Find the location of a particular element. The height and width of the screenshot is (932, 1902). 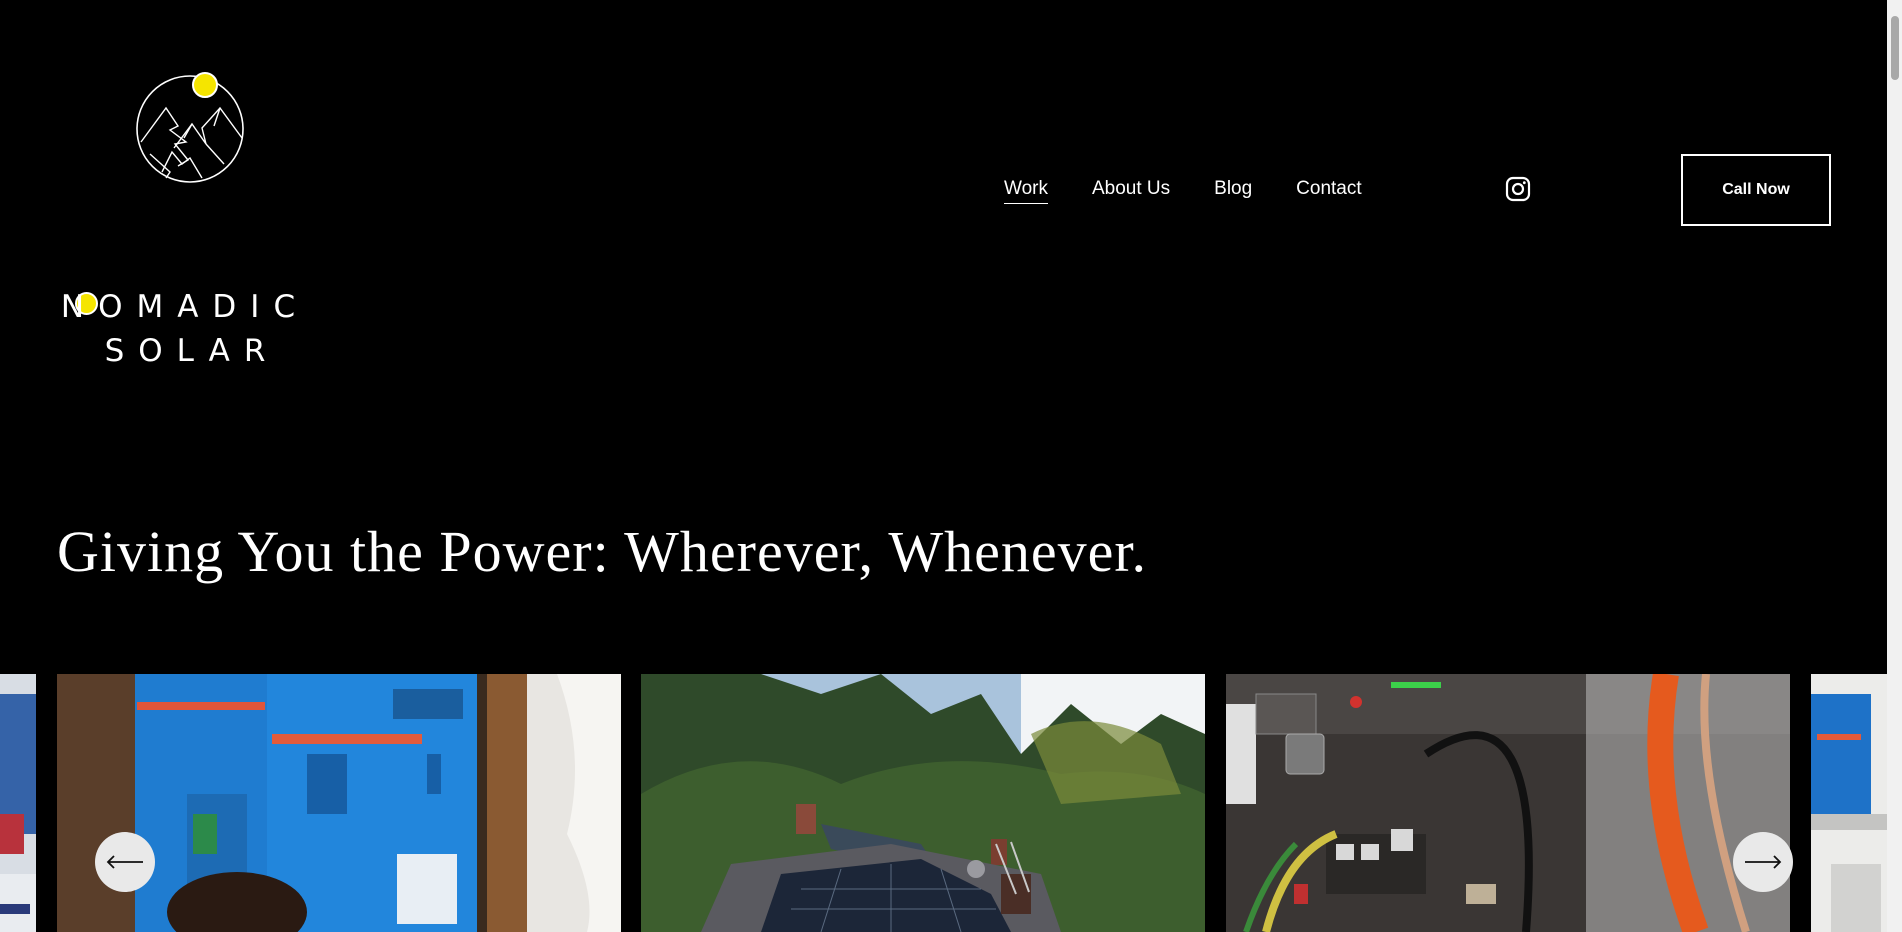

carousel-prev-button is located at coordinates (125, 862).